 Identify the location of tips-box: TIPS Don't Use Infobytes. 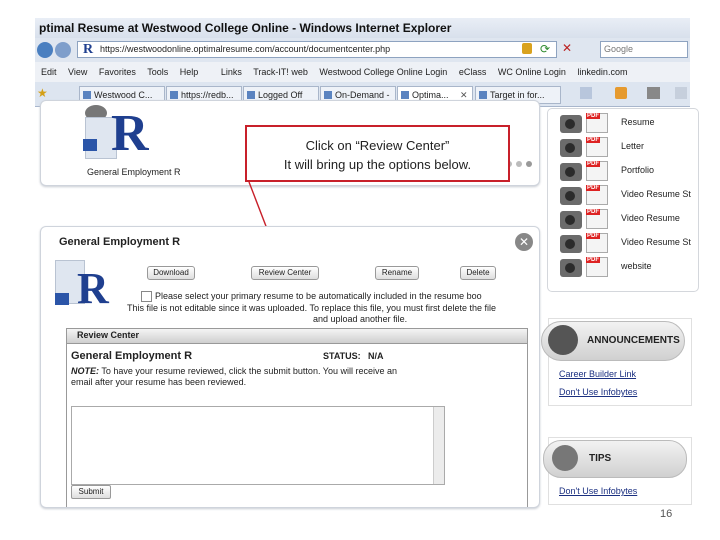
(617, 471).